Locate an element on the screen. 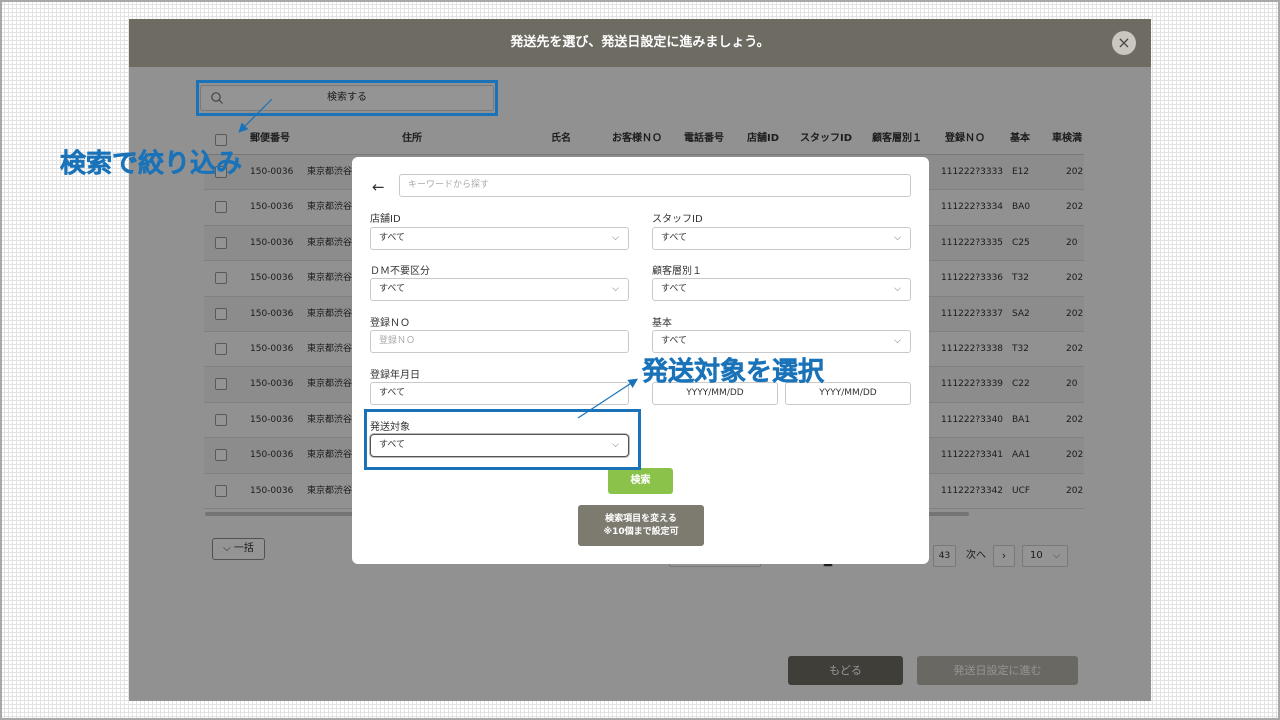 Image resolution: width=1280 pixels, height=720 pixels. store-id-label: 店舗ID is located at coordinates (385, 219).